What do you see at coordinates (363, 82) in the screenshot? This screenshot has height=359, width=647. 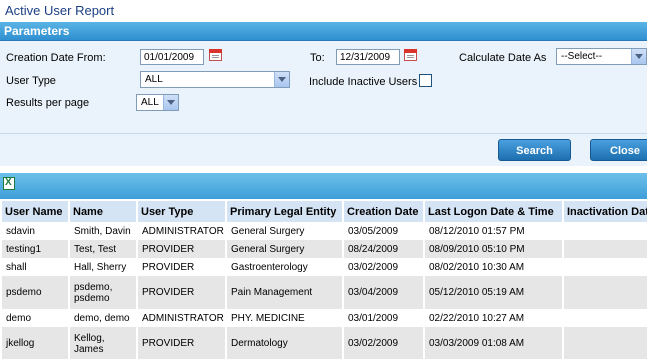 I see `include-inactive-label: Include Inactive Users` at bounding box center [363, 82].